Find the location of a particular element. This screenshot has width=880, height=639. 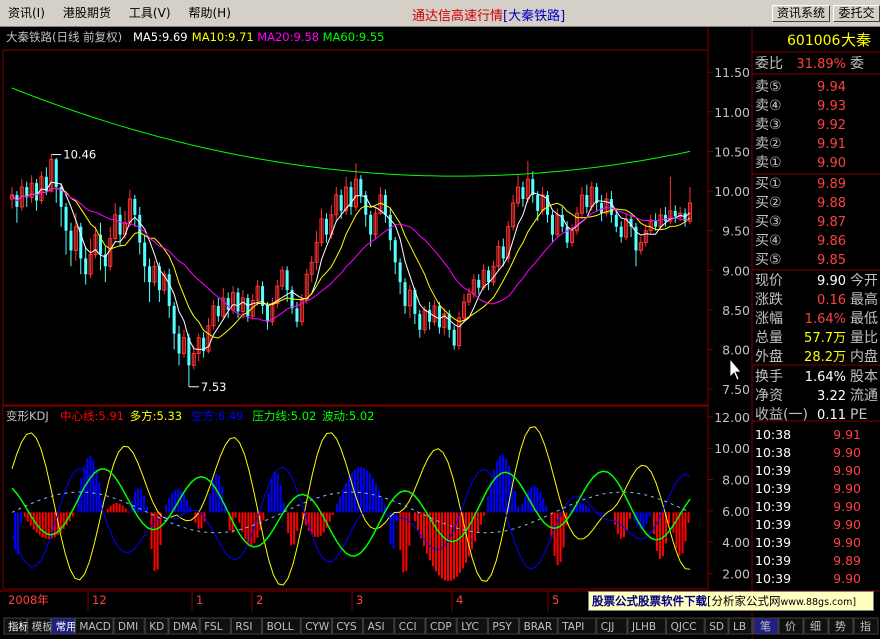

indicator-tab-label: LYC is located at coordinates (470, 627).